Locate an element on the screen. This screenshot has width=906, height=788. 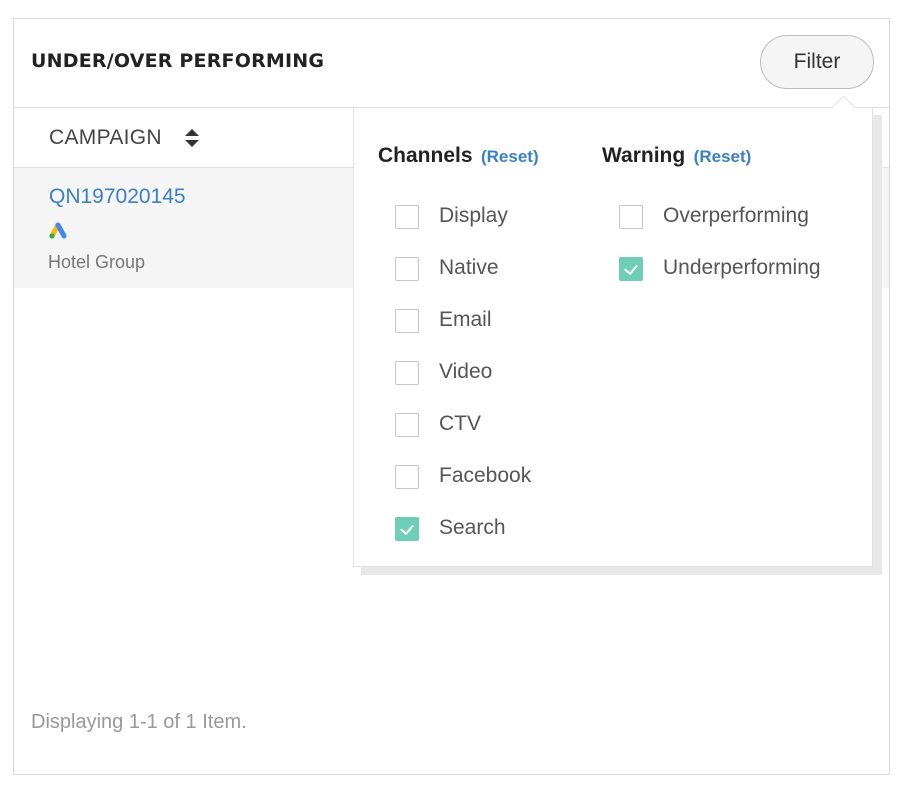
filter-button: Filter is located at coordinates (817, 62).